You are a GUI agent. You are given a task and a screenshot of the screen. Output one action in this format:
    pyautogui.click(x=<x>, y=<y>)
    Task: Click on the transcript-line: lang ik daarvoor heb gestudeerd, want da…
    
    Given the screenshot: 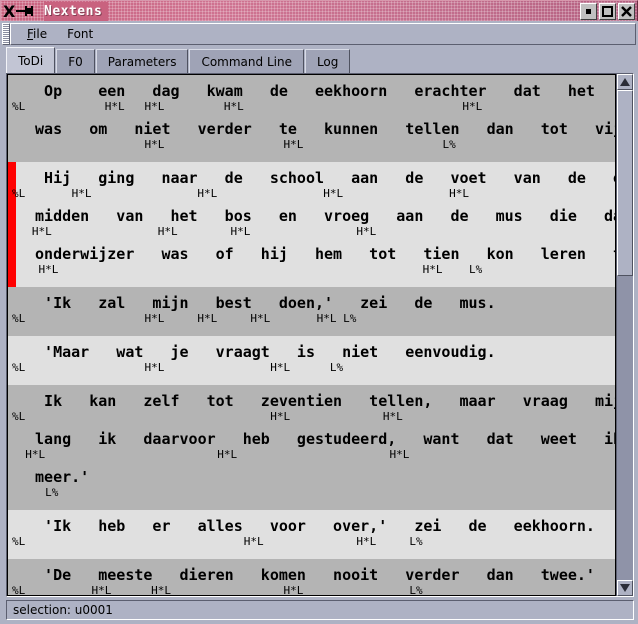 What is the action you would take?
    pyautogui.click(x=311, y=448)
    